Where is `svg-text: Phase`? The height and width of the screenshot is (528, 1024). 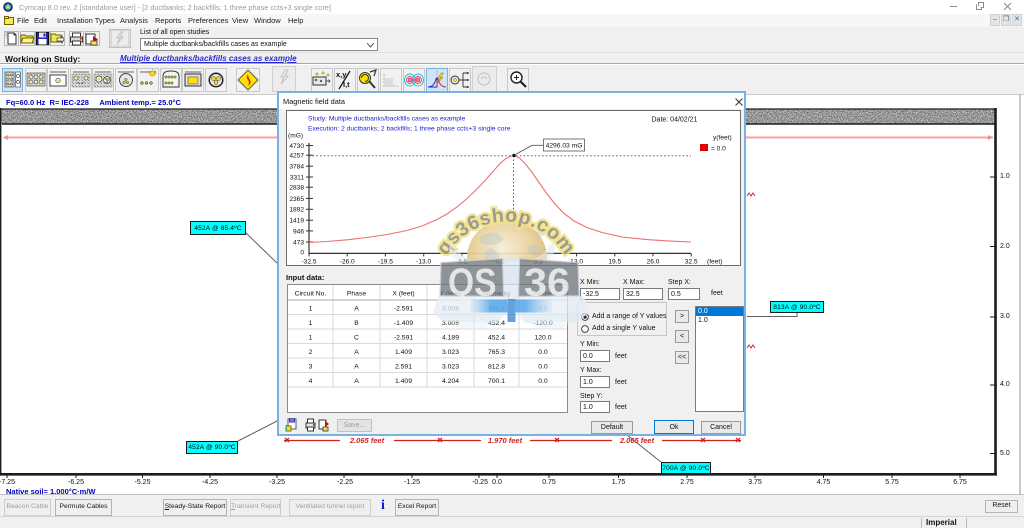
svg-text: Phase is located at coordinates (356, 294).